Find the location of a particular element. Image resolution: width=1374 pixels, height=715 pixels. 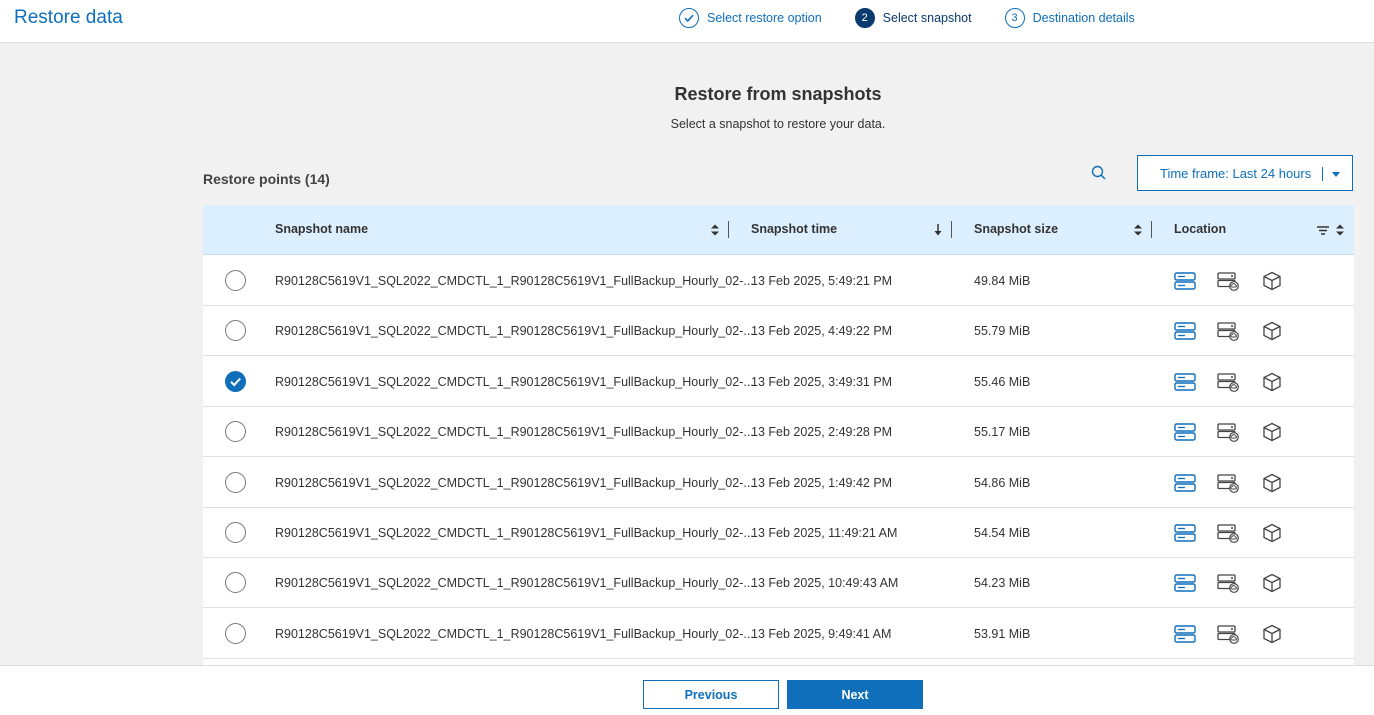

chevron-down-icon is located at coordinates (1336, 174).